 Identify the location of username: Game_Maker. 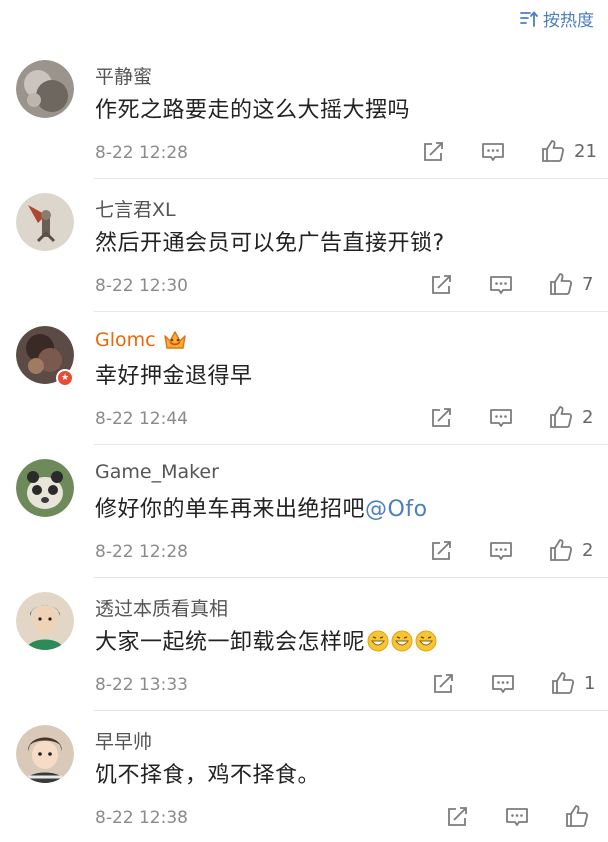
(157, 472).